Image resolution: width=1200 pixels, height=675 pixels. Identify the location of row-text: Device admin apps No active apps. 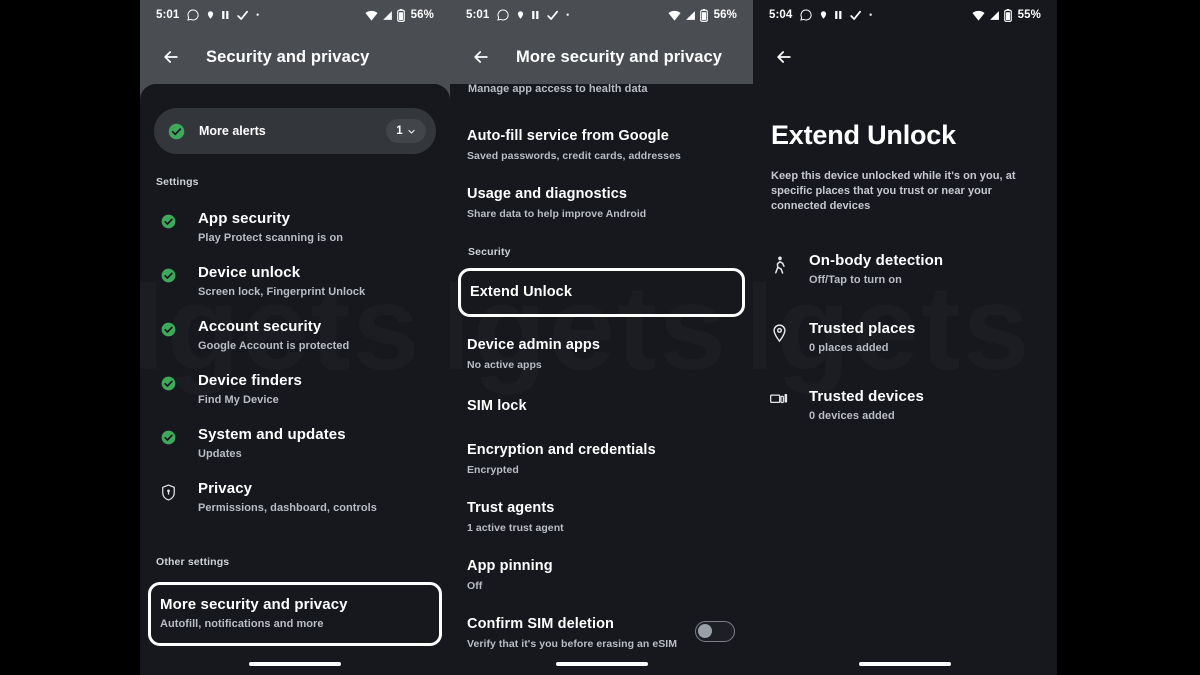
(533, 354).